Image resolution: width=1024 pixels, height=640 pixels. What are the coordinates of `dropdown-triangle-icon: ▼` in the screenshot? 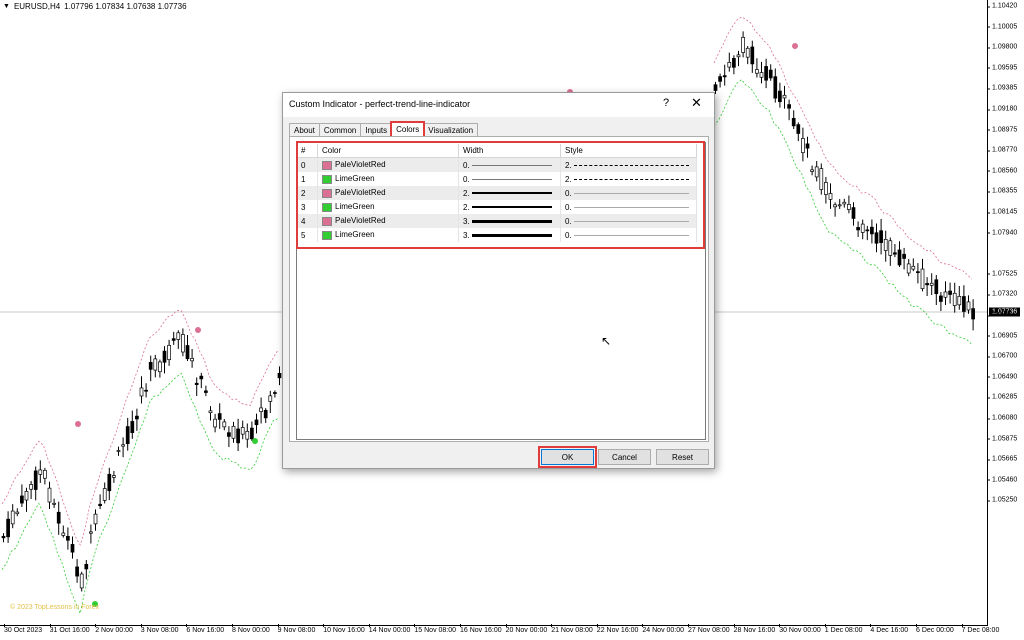 It's located at (6, 6).